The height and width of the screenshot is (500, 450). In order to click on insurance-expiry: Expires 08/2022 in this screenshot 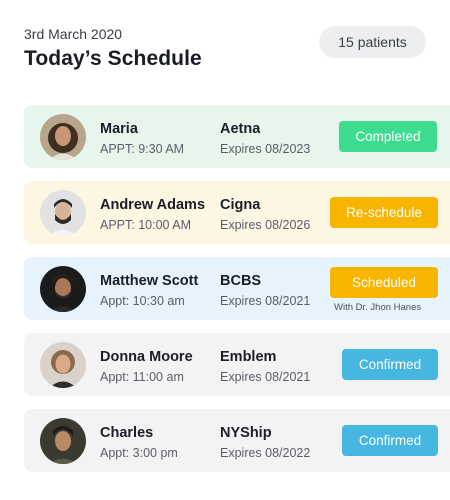, I will do `click(265, 453)`.